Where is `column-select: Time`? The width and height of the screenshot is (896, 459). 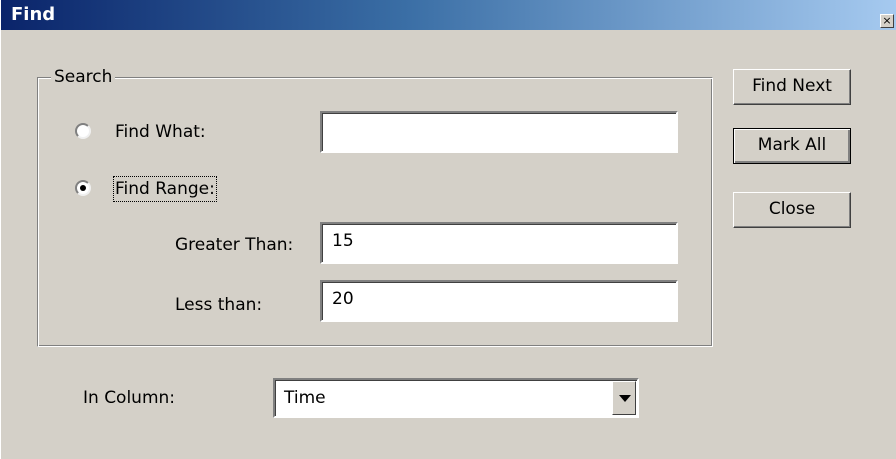
column-select: Time is located at coordinates (456, 398).